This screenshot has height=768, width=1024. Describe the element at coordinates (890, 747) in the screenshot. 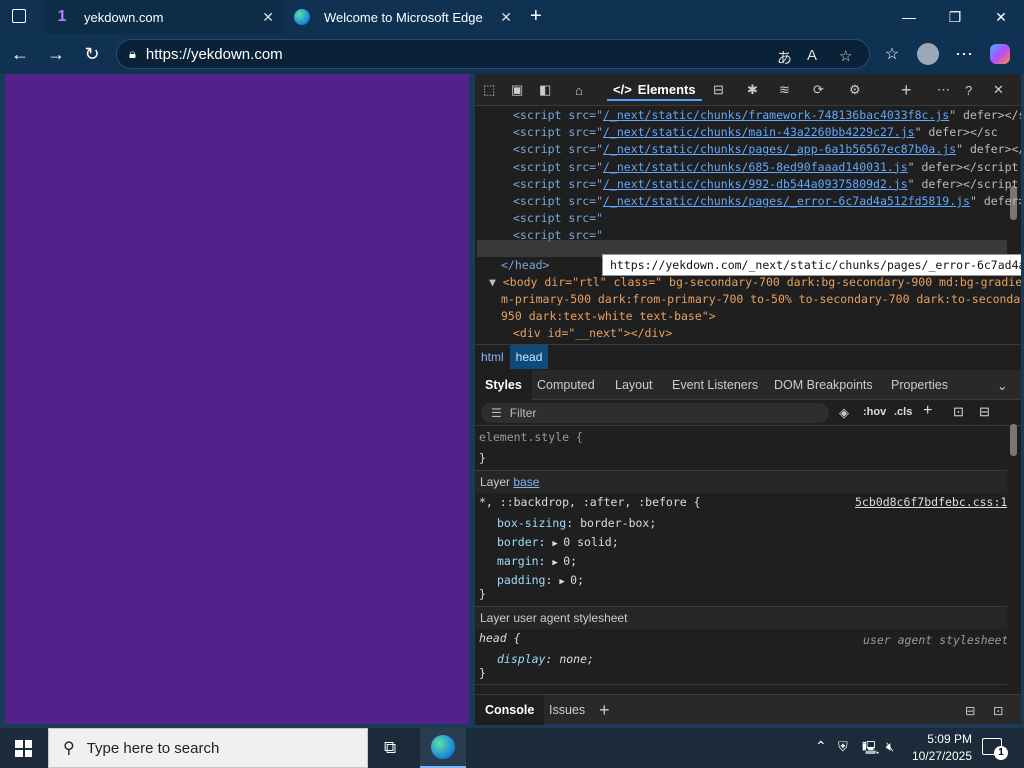

I see `volume-muted-icon: 🔇︎` at that location.